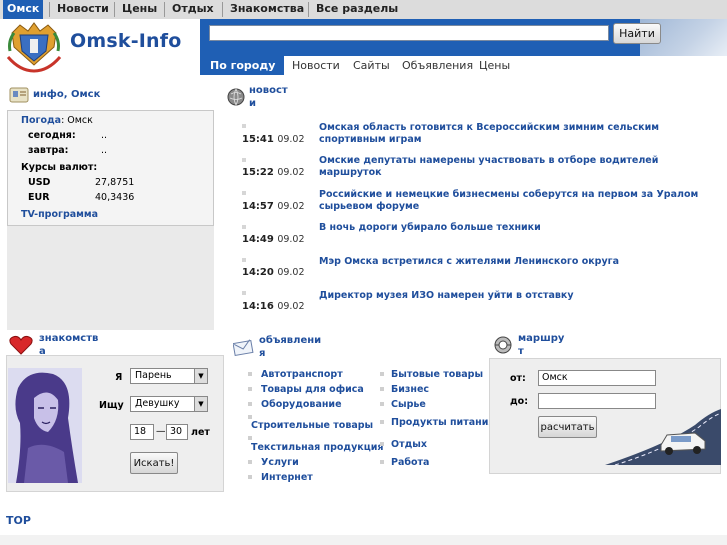  I want to click on ads-category-link: Интернет, so click(287, 477).